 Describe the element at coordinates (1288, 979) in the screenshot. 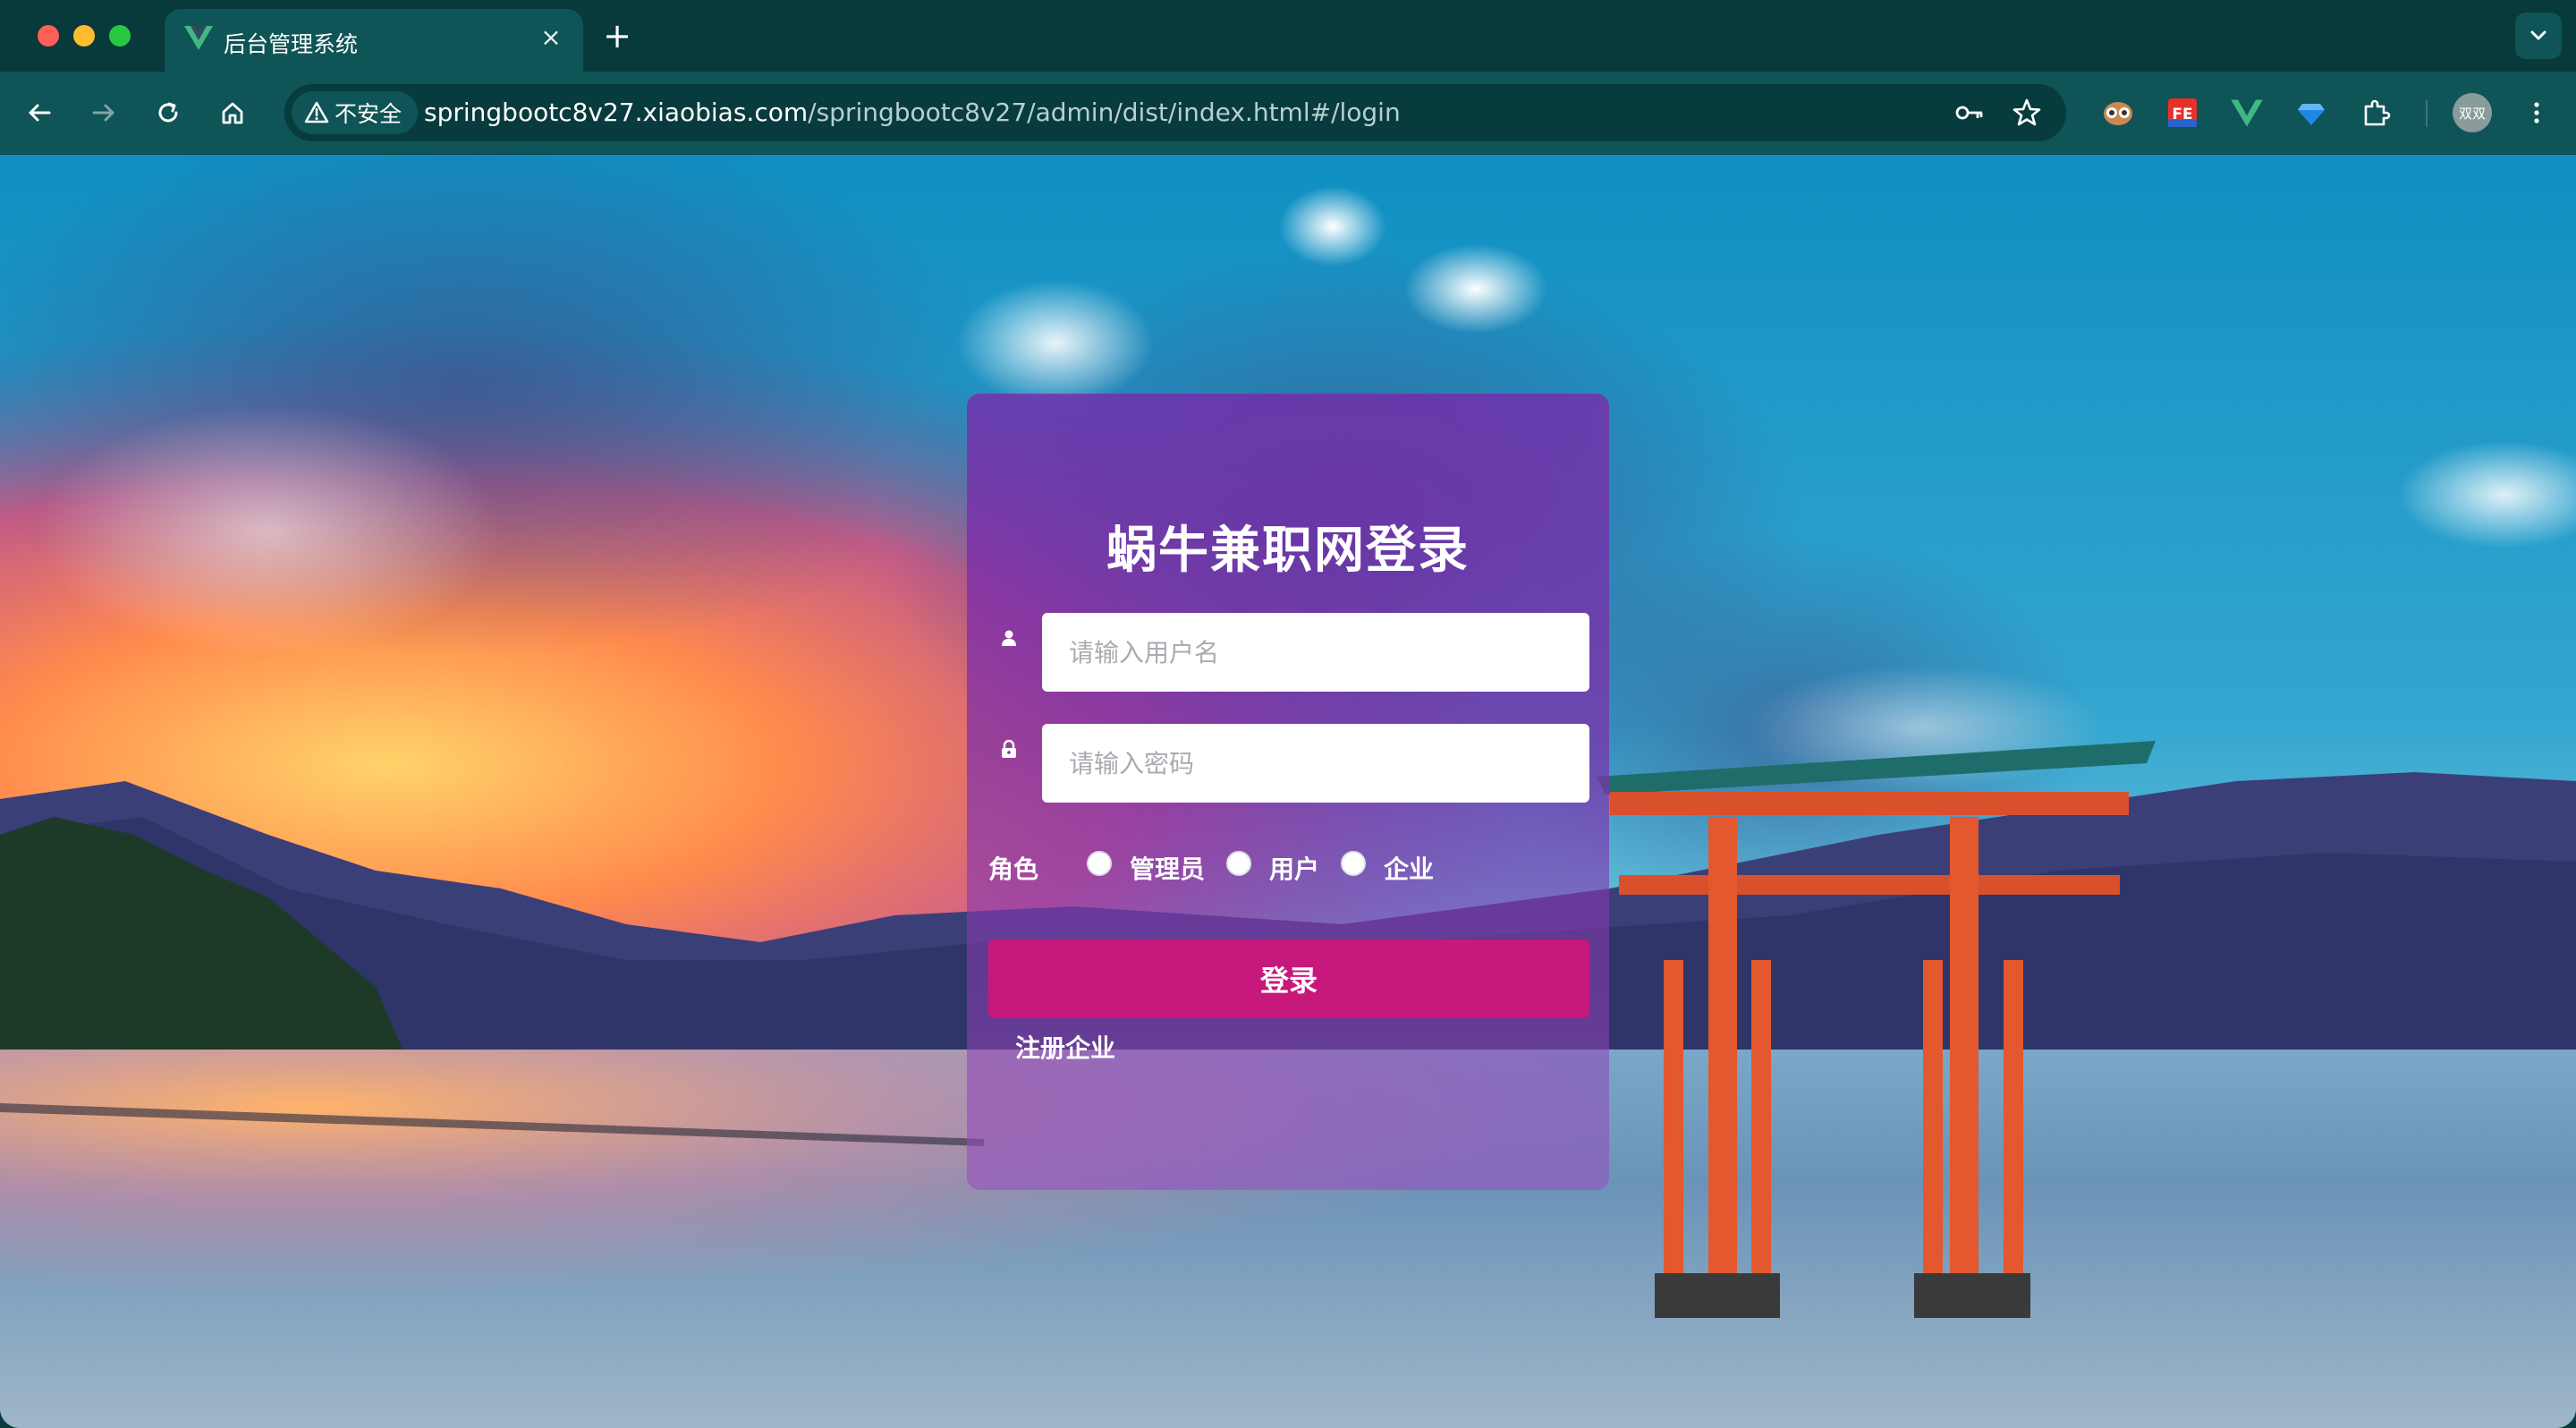

I see `login-button: 登录` at that location.